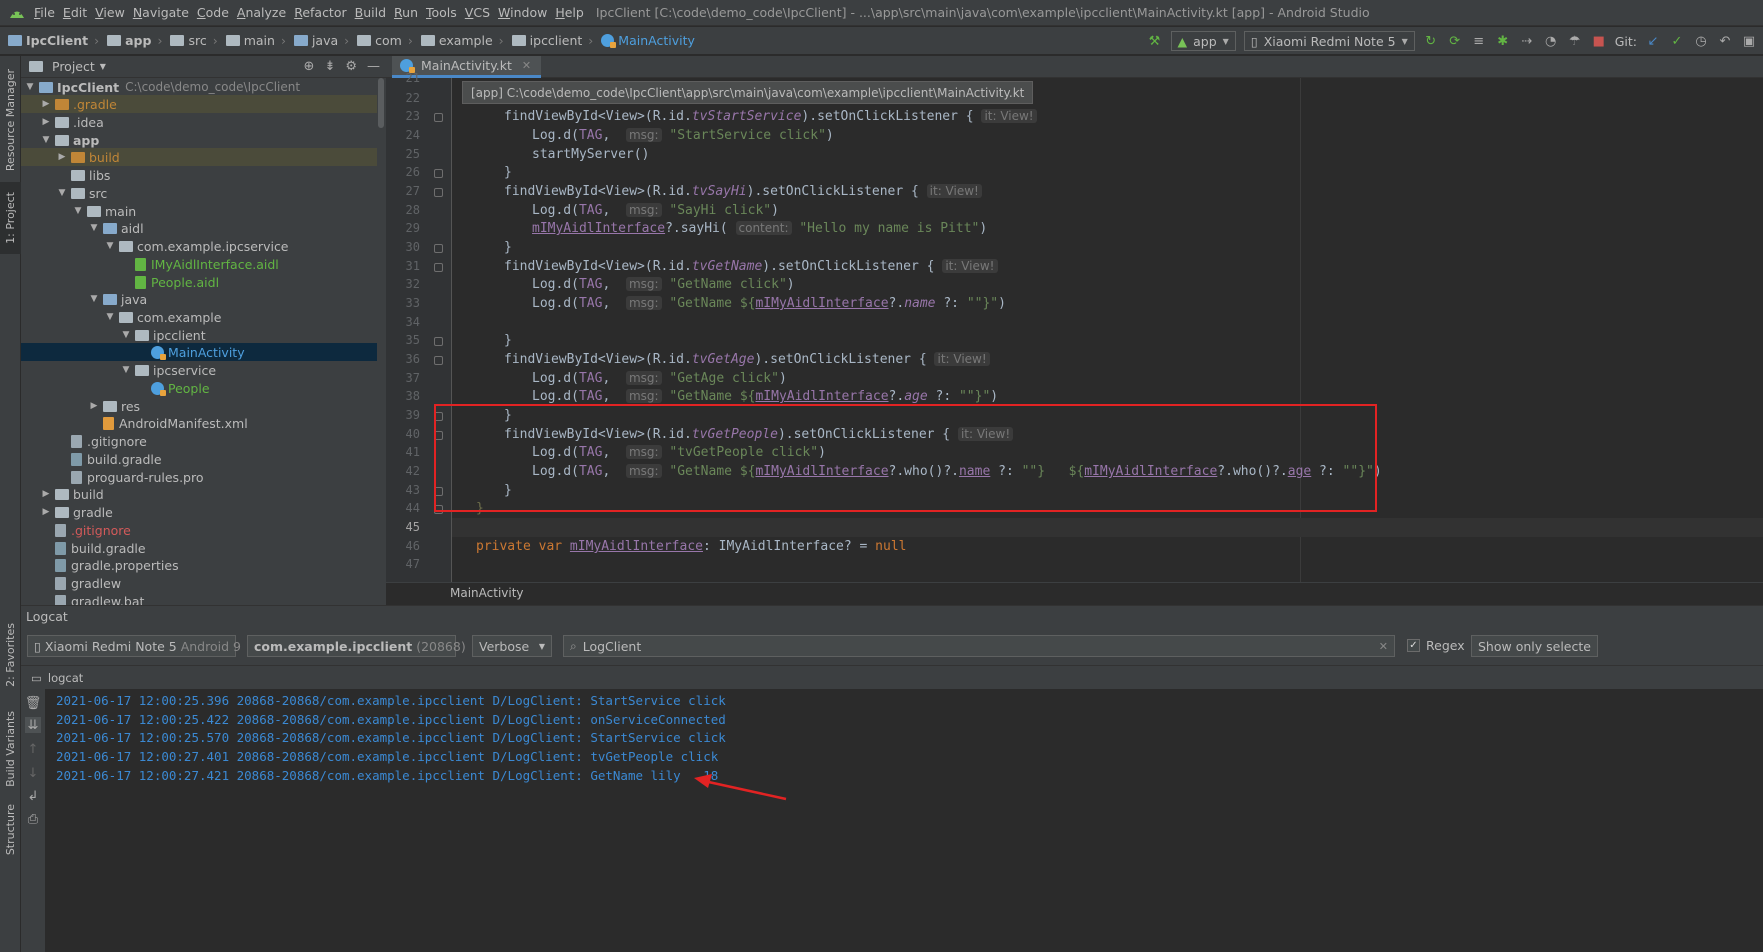  What do you see at coordinates (199, 423) in the screenshot?
I see `tree-item-androidmanifest: ▶AndroidManifest.xml` at bounding box center [199, 423].